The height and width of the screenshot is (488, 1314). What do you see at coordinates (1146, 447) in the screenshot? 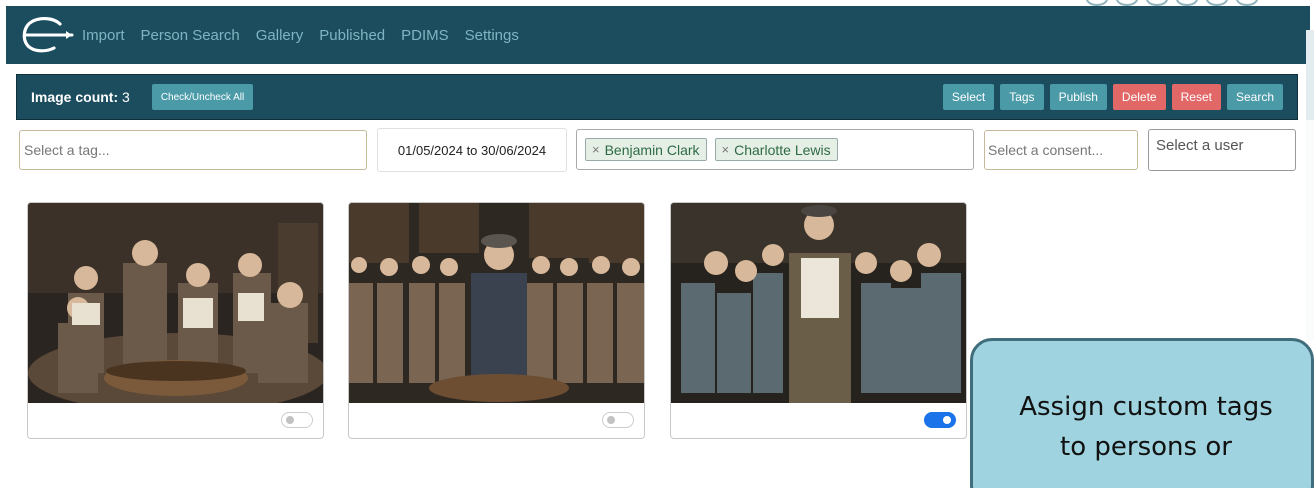
I see `tip-callout-line2: to persons or` at bounding box center [1146, 447].